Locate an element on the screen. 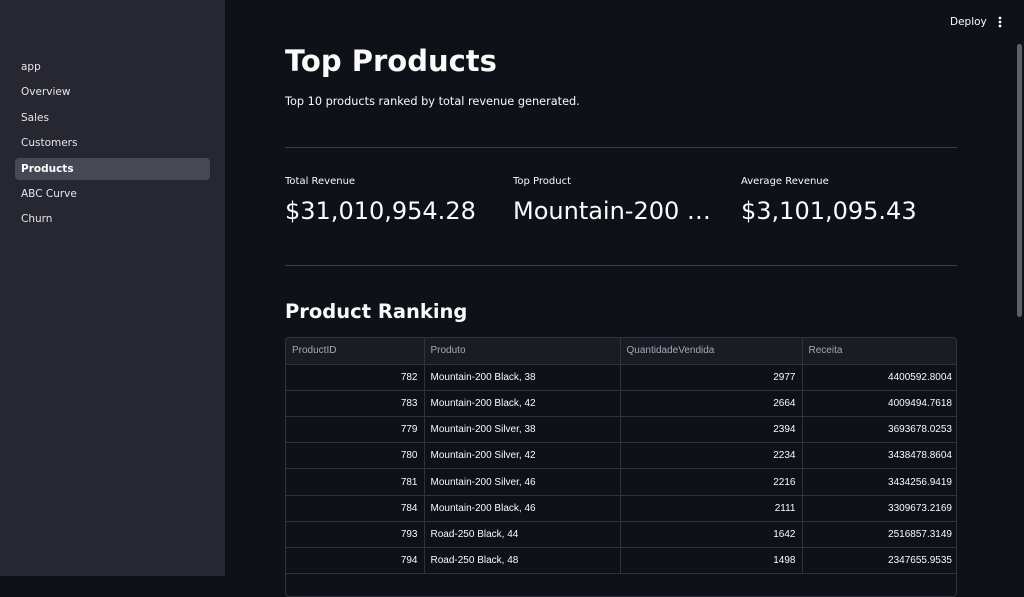 This screenshot has width=1024, height=597. metric-value: Mountain-200 Black, 38 is located at coordinates (619, 211).